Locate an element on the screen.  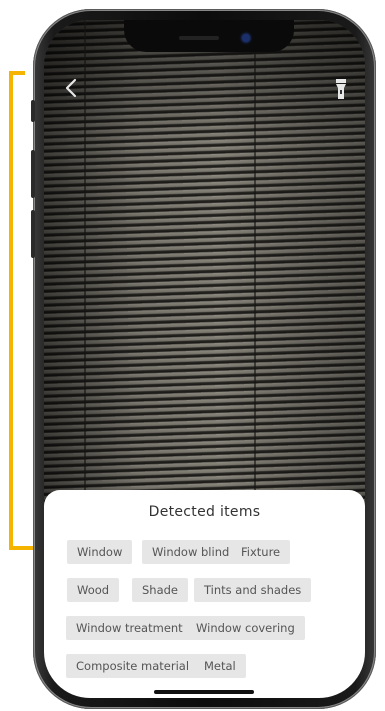
sheet-title: Detected items is located at coordinates (204, 512).